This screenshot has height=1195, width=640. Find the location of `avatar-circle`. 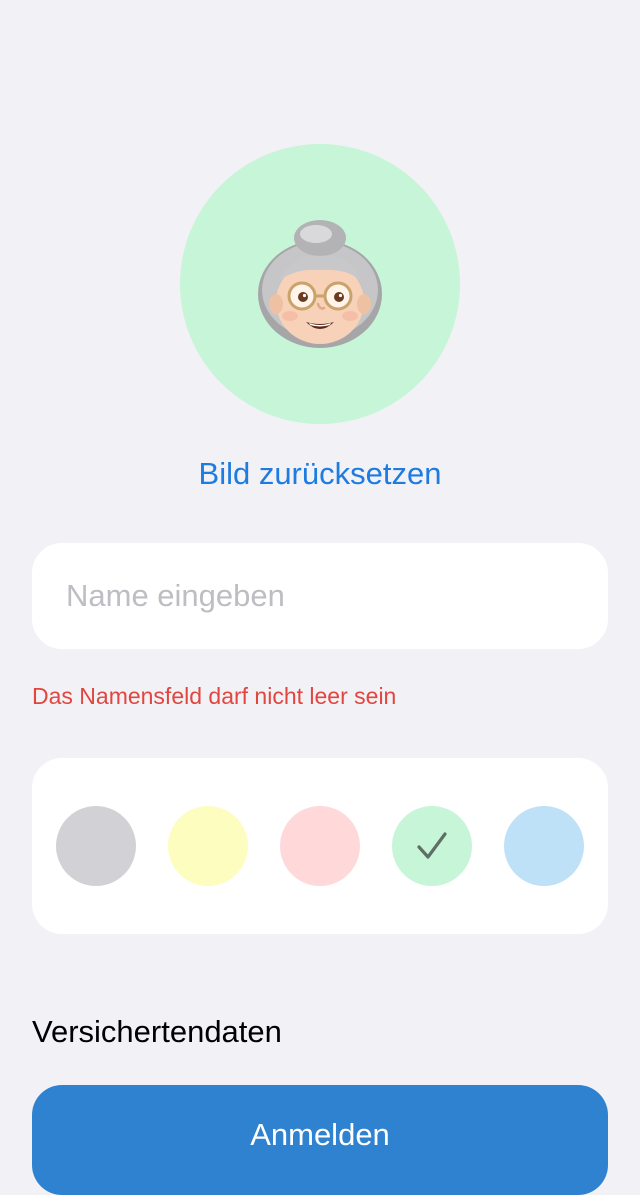

avatar-circle is located at coordinates (320, 284).